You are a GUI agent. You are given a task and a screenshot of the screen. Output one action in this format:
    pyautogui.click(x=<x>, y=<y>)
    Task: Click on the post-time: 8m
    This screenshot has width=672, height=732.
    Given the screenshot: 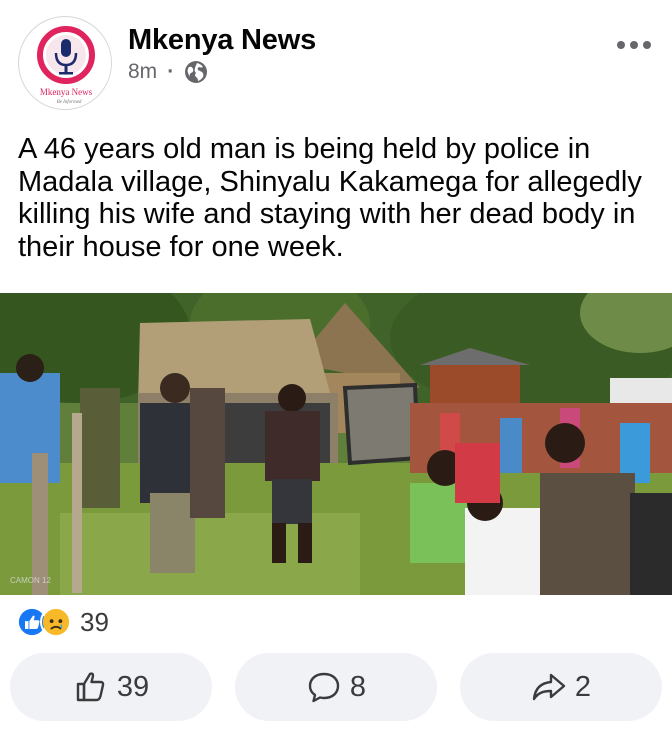 What is the action you would take?
    pyautogui.click(x=142, y=72)
    